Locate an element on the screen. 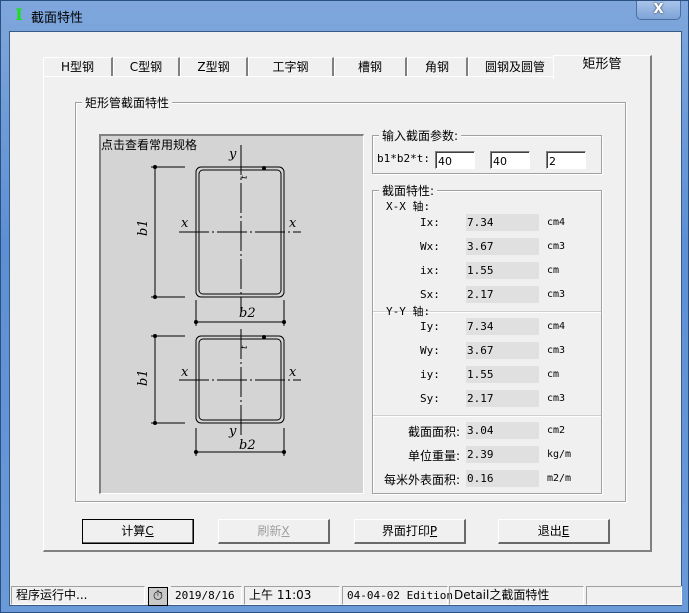 This screenshot has height=613, width=689. wx-unit: cm3 is located at coordinates (556, 246).